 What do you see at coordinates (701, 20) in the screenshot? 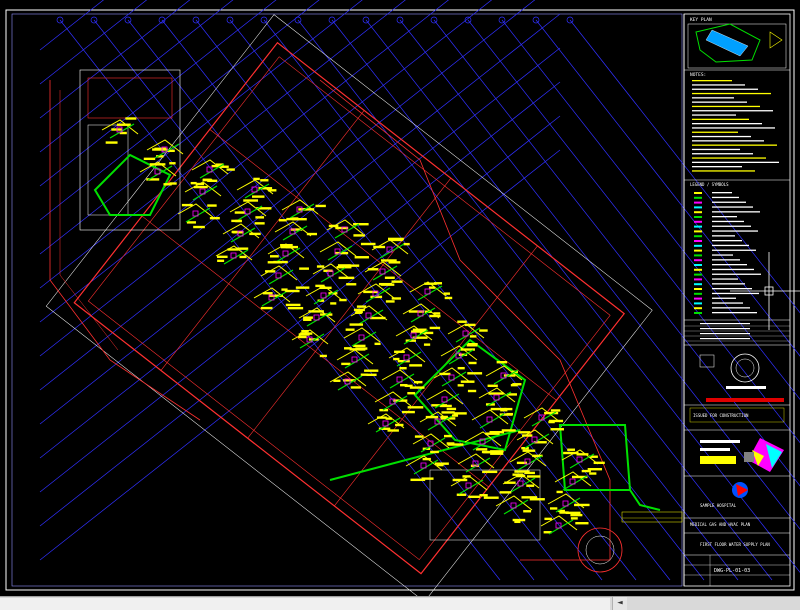
I see `key-plan-heading: KEY PLAN` at bounding box center [701, 20].